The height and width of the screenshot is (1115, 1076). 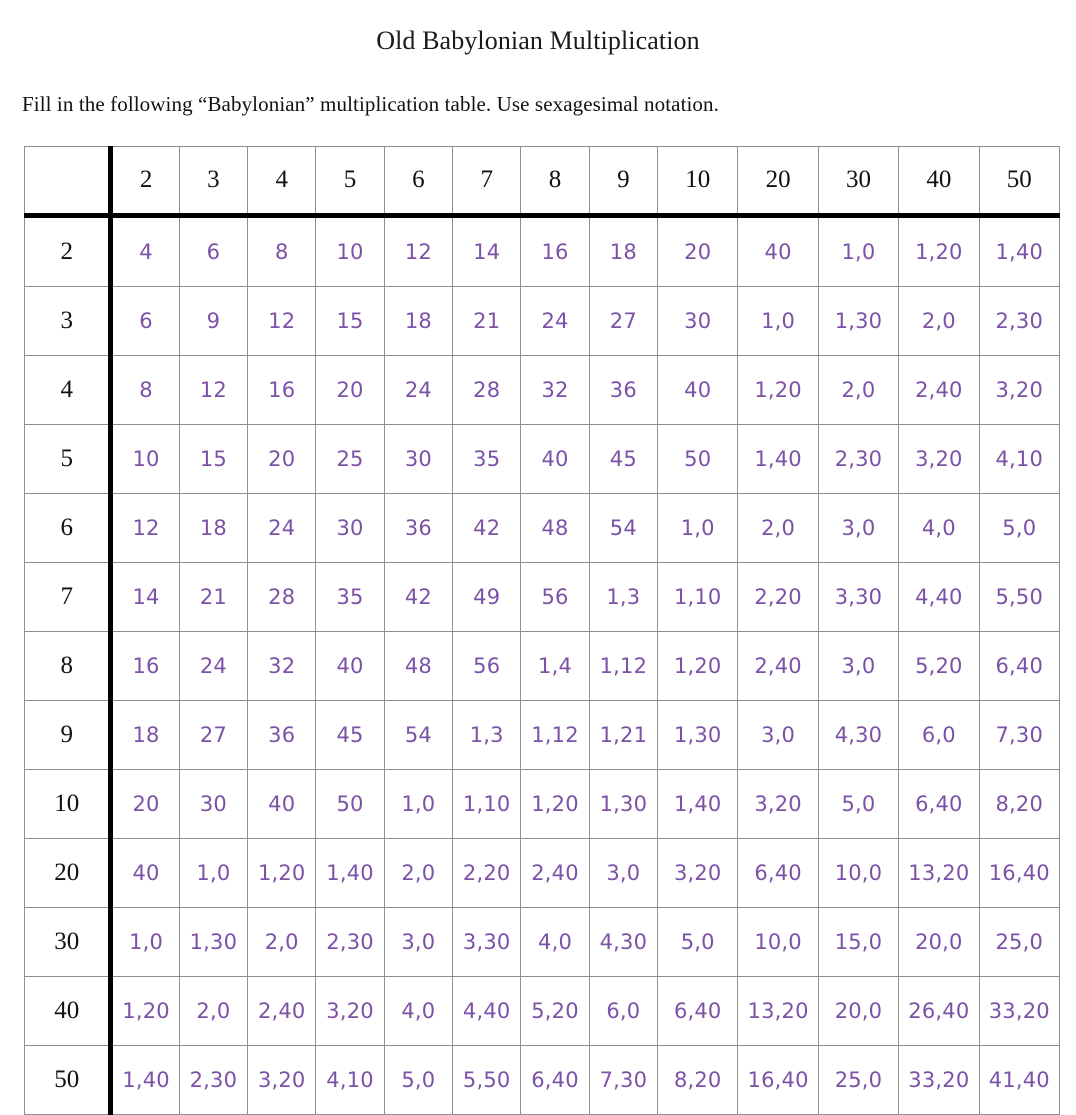 I want to click on cell-30x20: 10,0, so click(x=778, y=942).